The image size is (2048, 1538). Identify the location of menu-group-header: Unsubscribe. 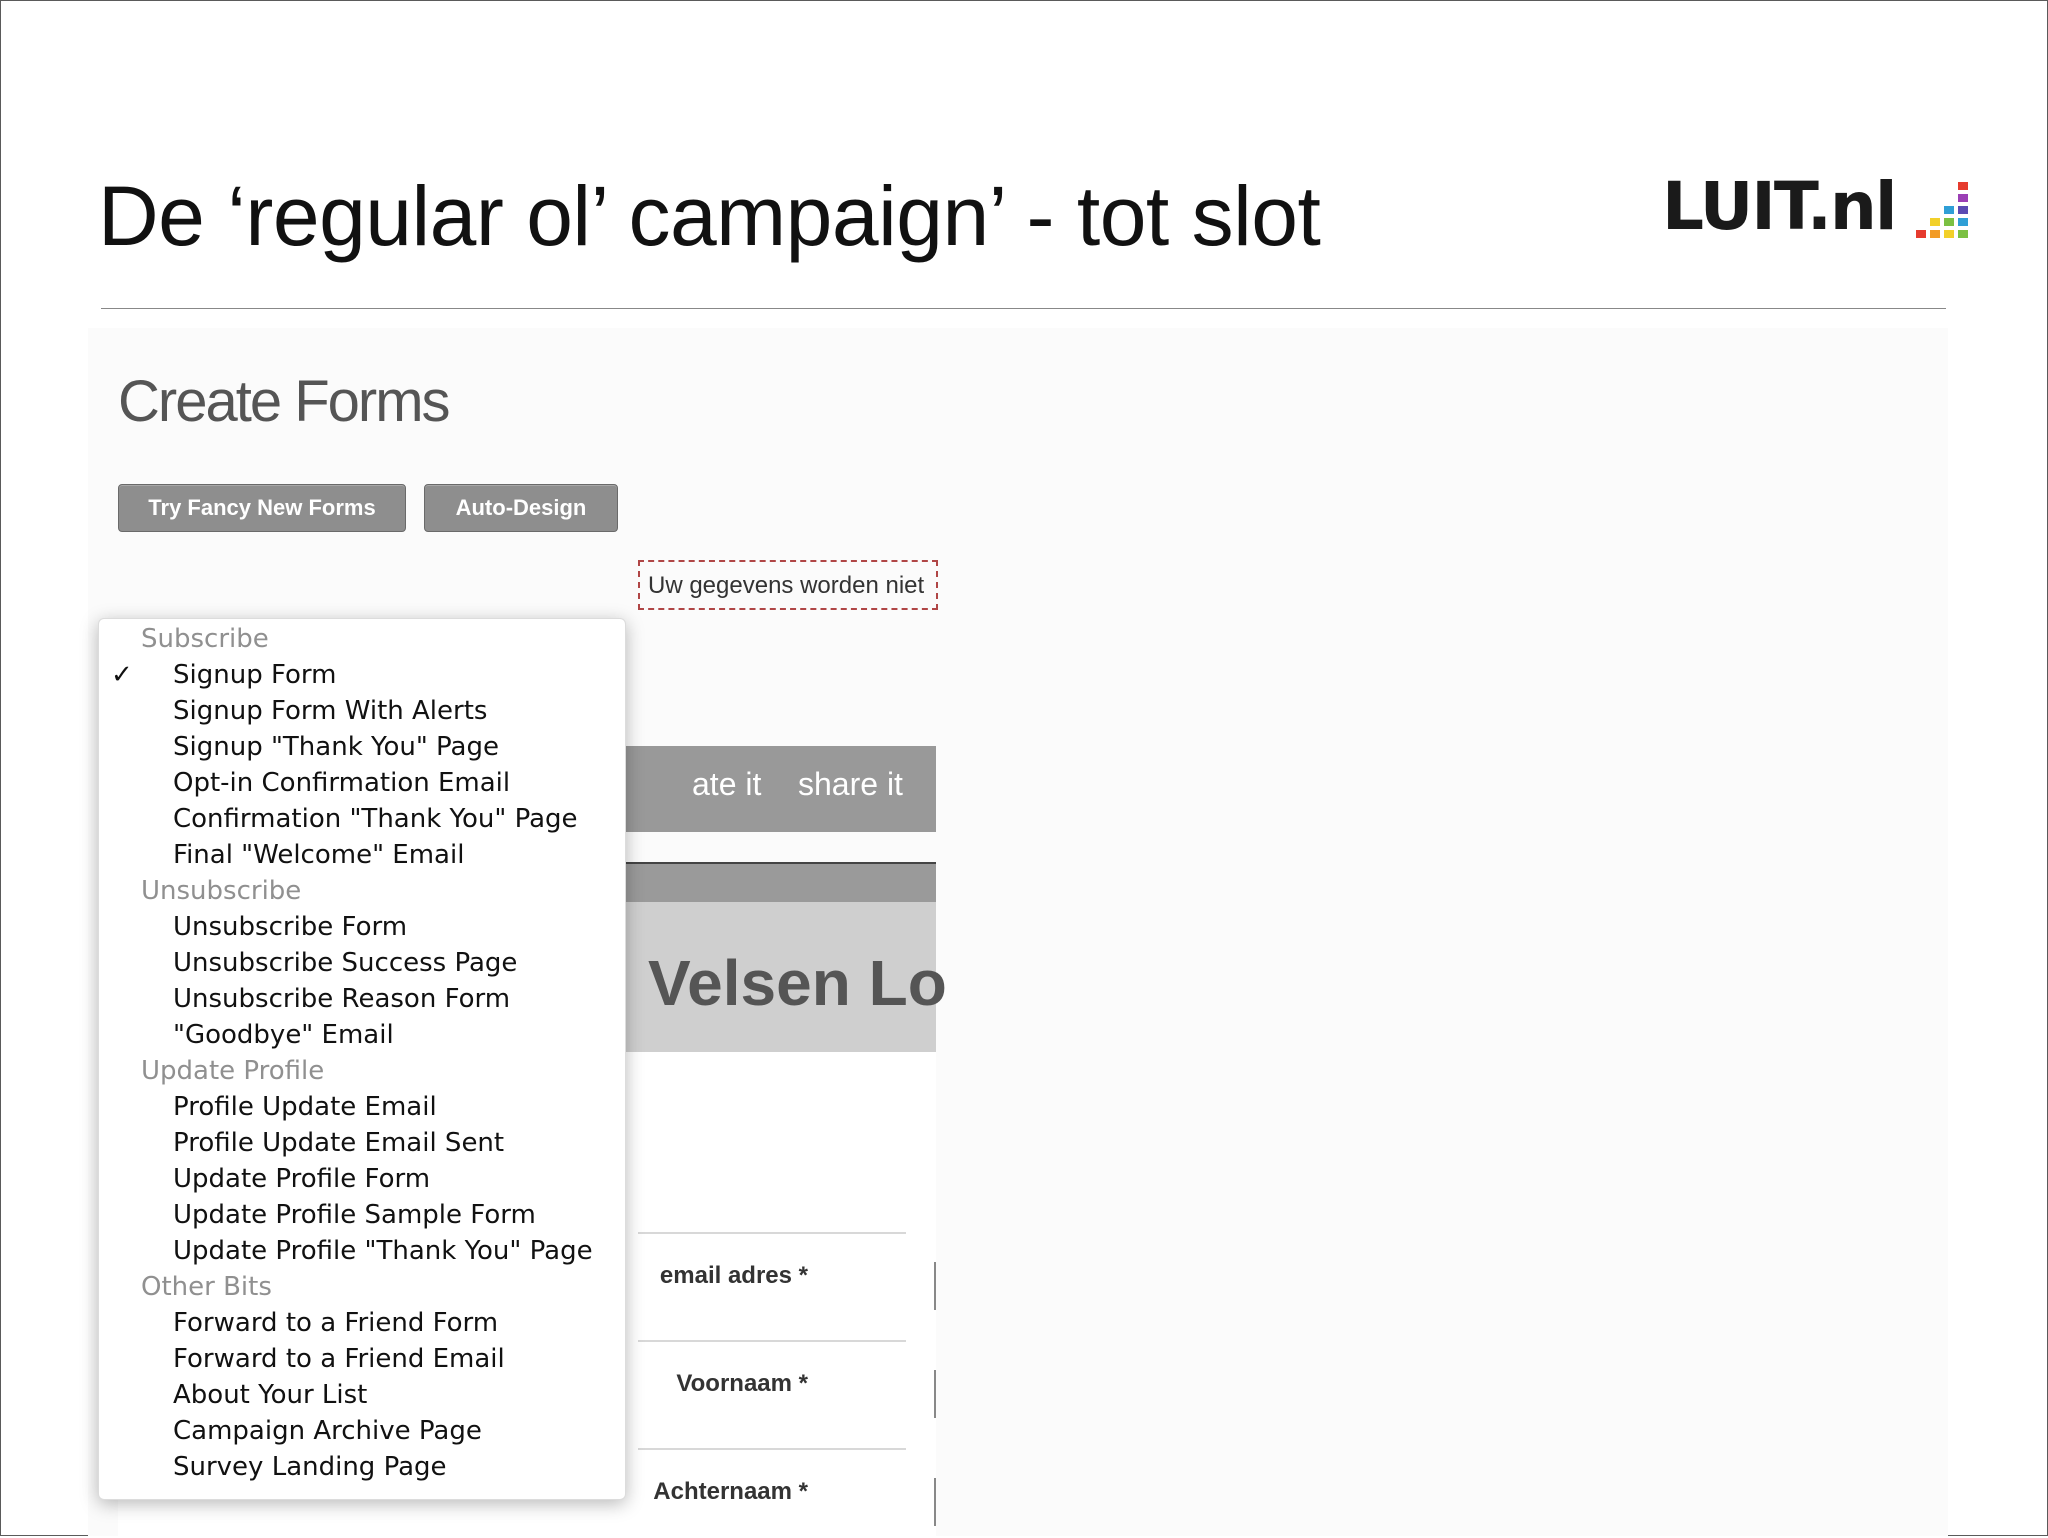
(221, 891).